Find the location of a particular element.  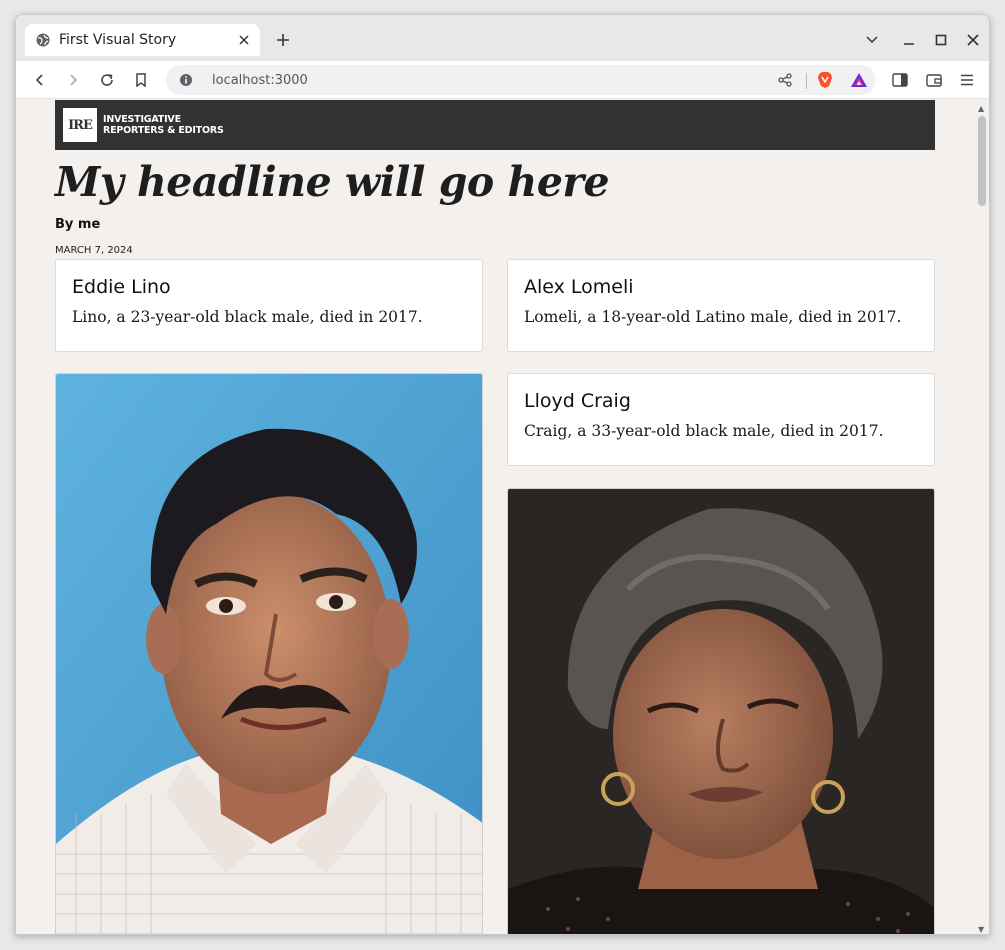

scroll-down-arrow-icon: ▼ is located at coordinates (981, 929).